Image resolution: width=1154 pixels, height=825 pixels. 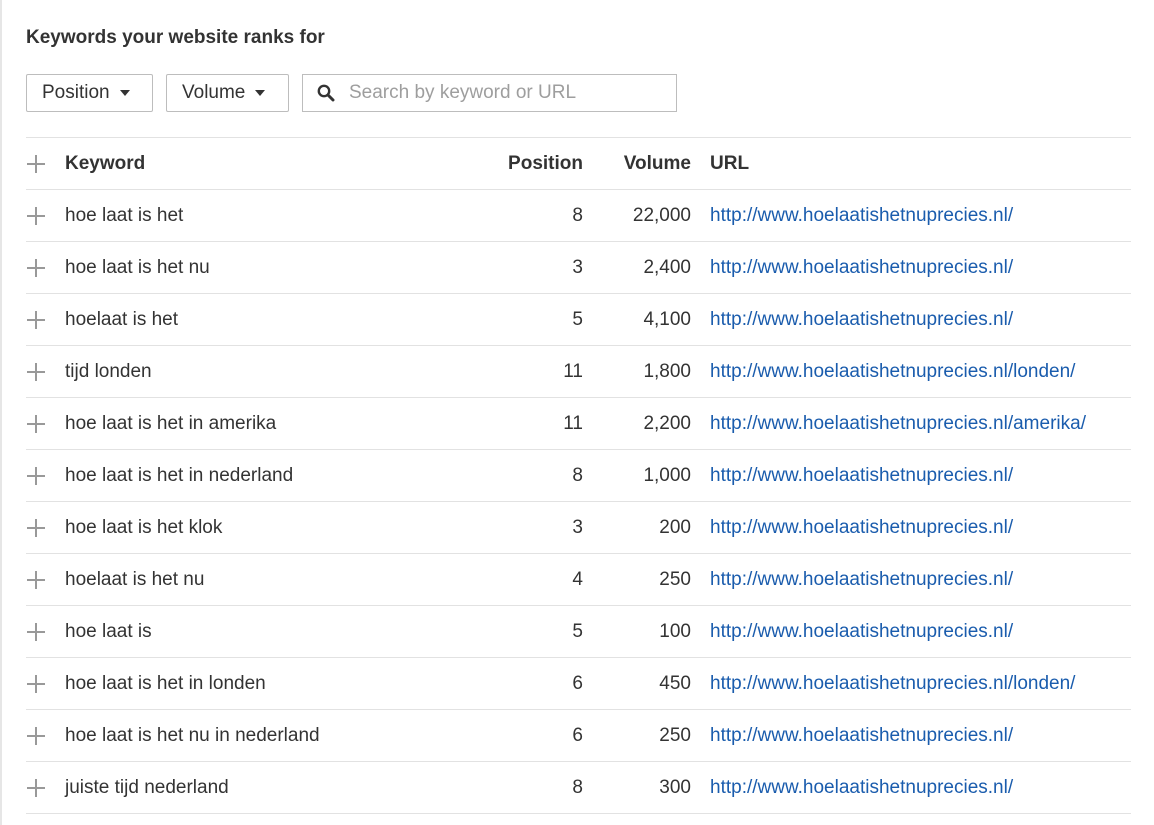 What do you see at coordinates (657, 164) in the screenshot?
I see `column-header-volume: Volume` at bounding box center [657, 164].